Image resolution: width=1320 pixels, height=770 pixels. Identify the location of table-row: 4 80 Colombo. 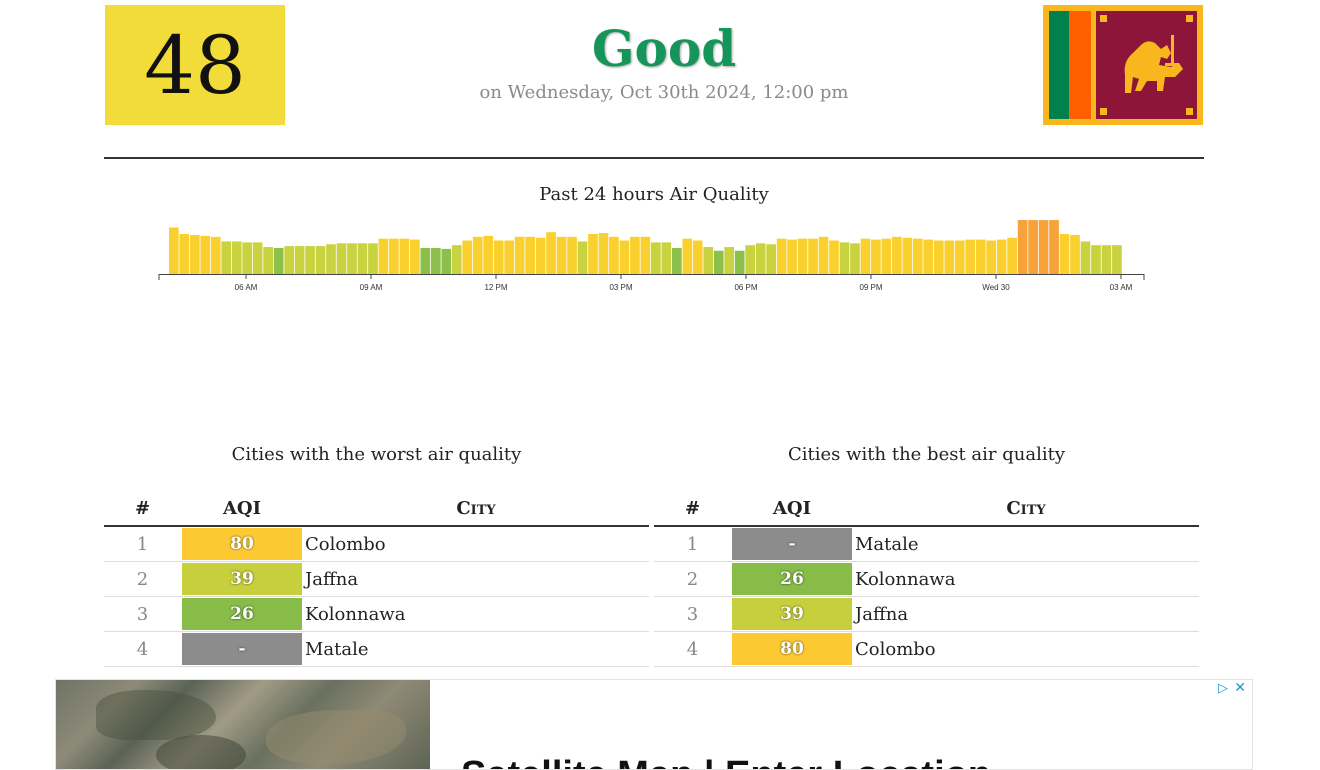
(926, 649).